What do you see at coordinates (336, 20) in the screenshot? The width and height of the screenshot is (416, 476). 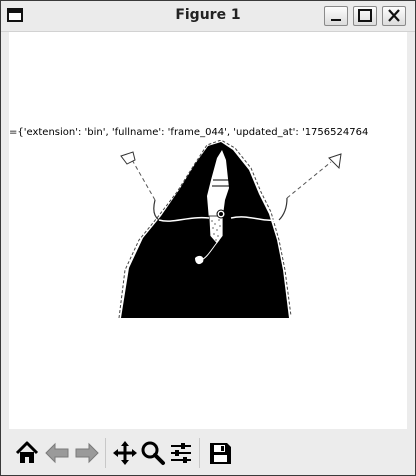 I see `minimize-icon` at bounding box center [336, 20].